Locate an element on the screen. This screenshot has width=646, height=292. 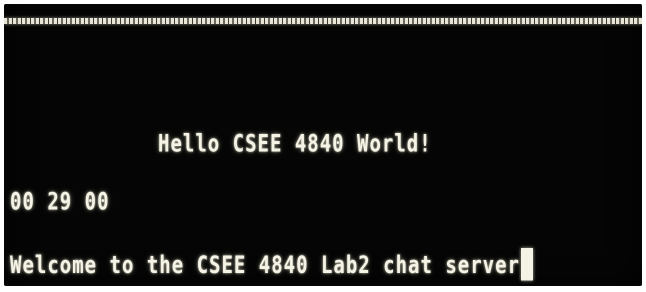
text-cursor is located at coordinates (527, 264).